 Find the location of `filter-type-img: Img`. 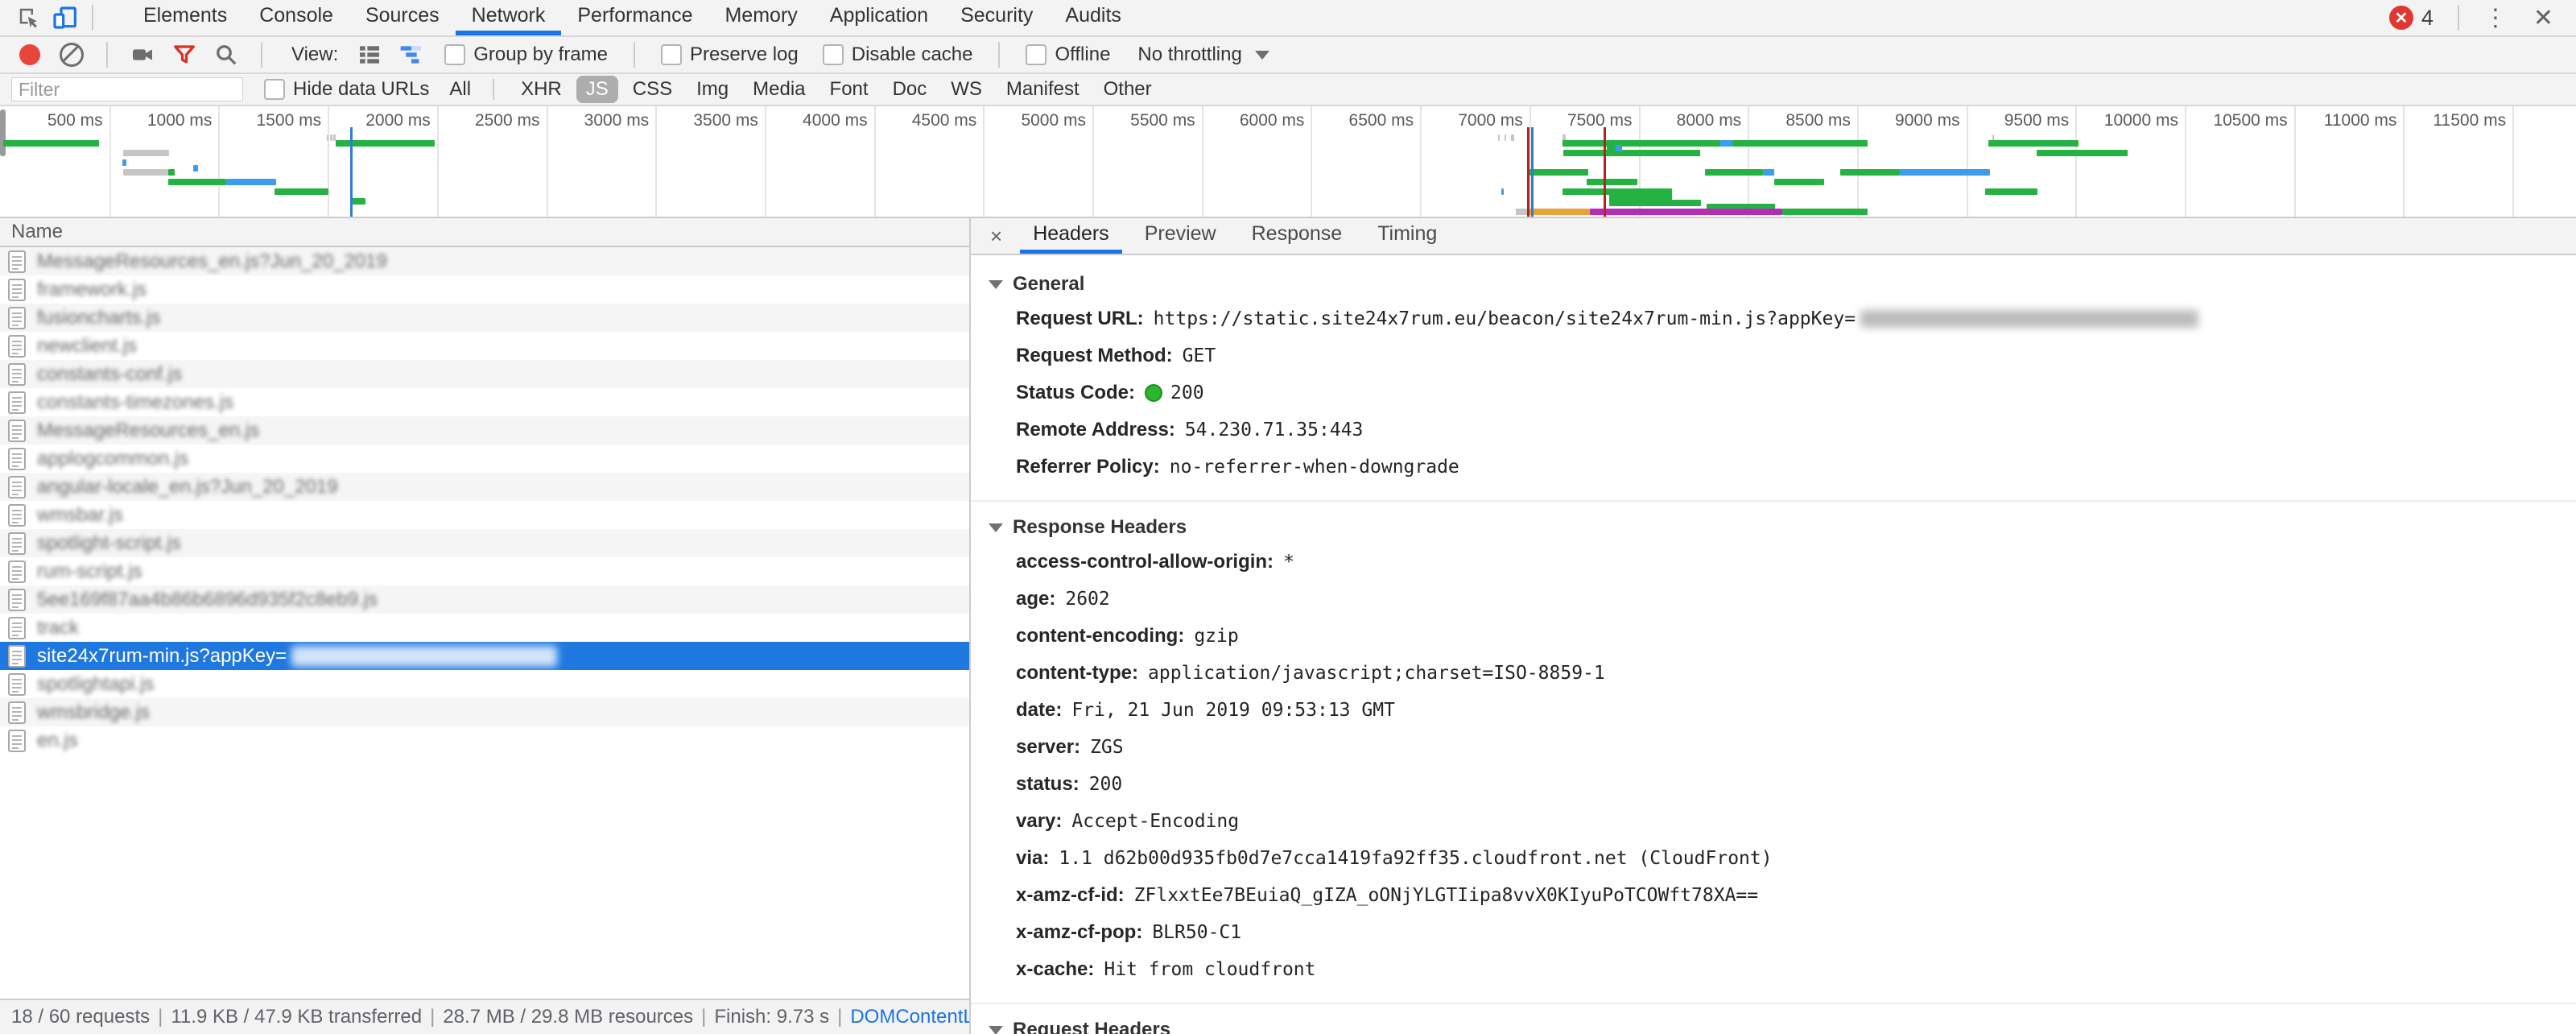

filter-type-img: Img is located at coordinates (712, 89).